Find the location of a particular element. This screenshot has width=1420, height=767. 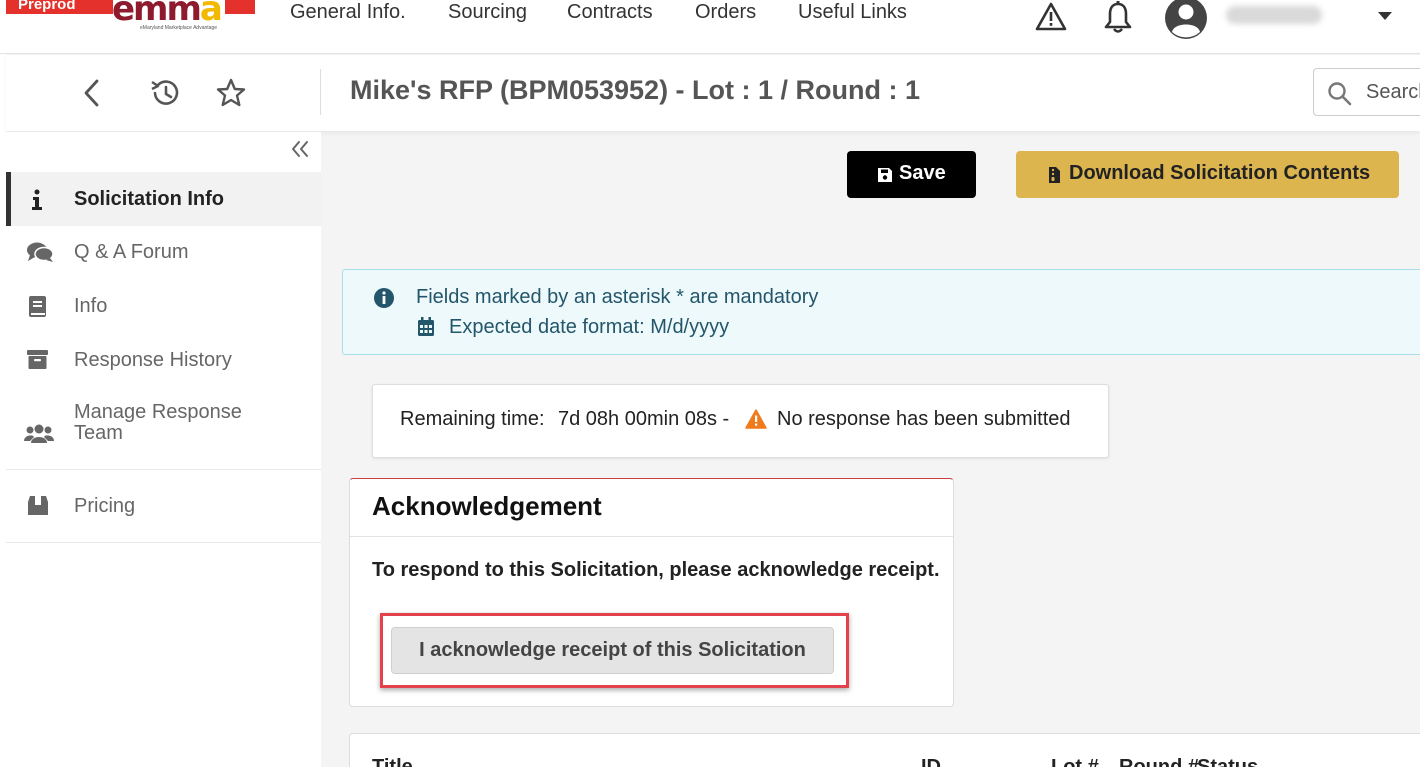

table-header-id: ID is located at coordinates (931, 761).